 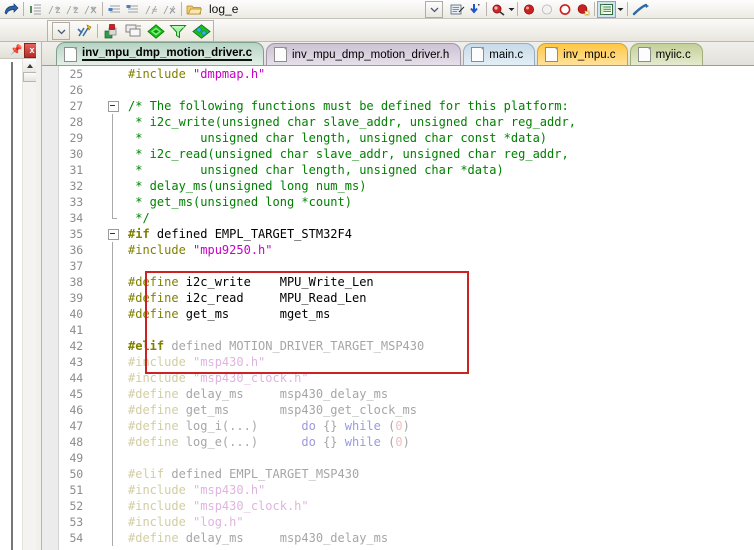 What do you see at coordinates (398, 202) in the screenshot?
I see `code-line: 33 * get_ms(unsigned long *count)` at bounding box center [398, 202].